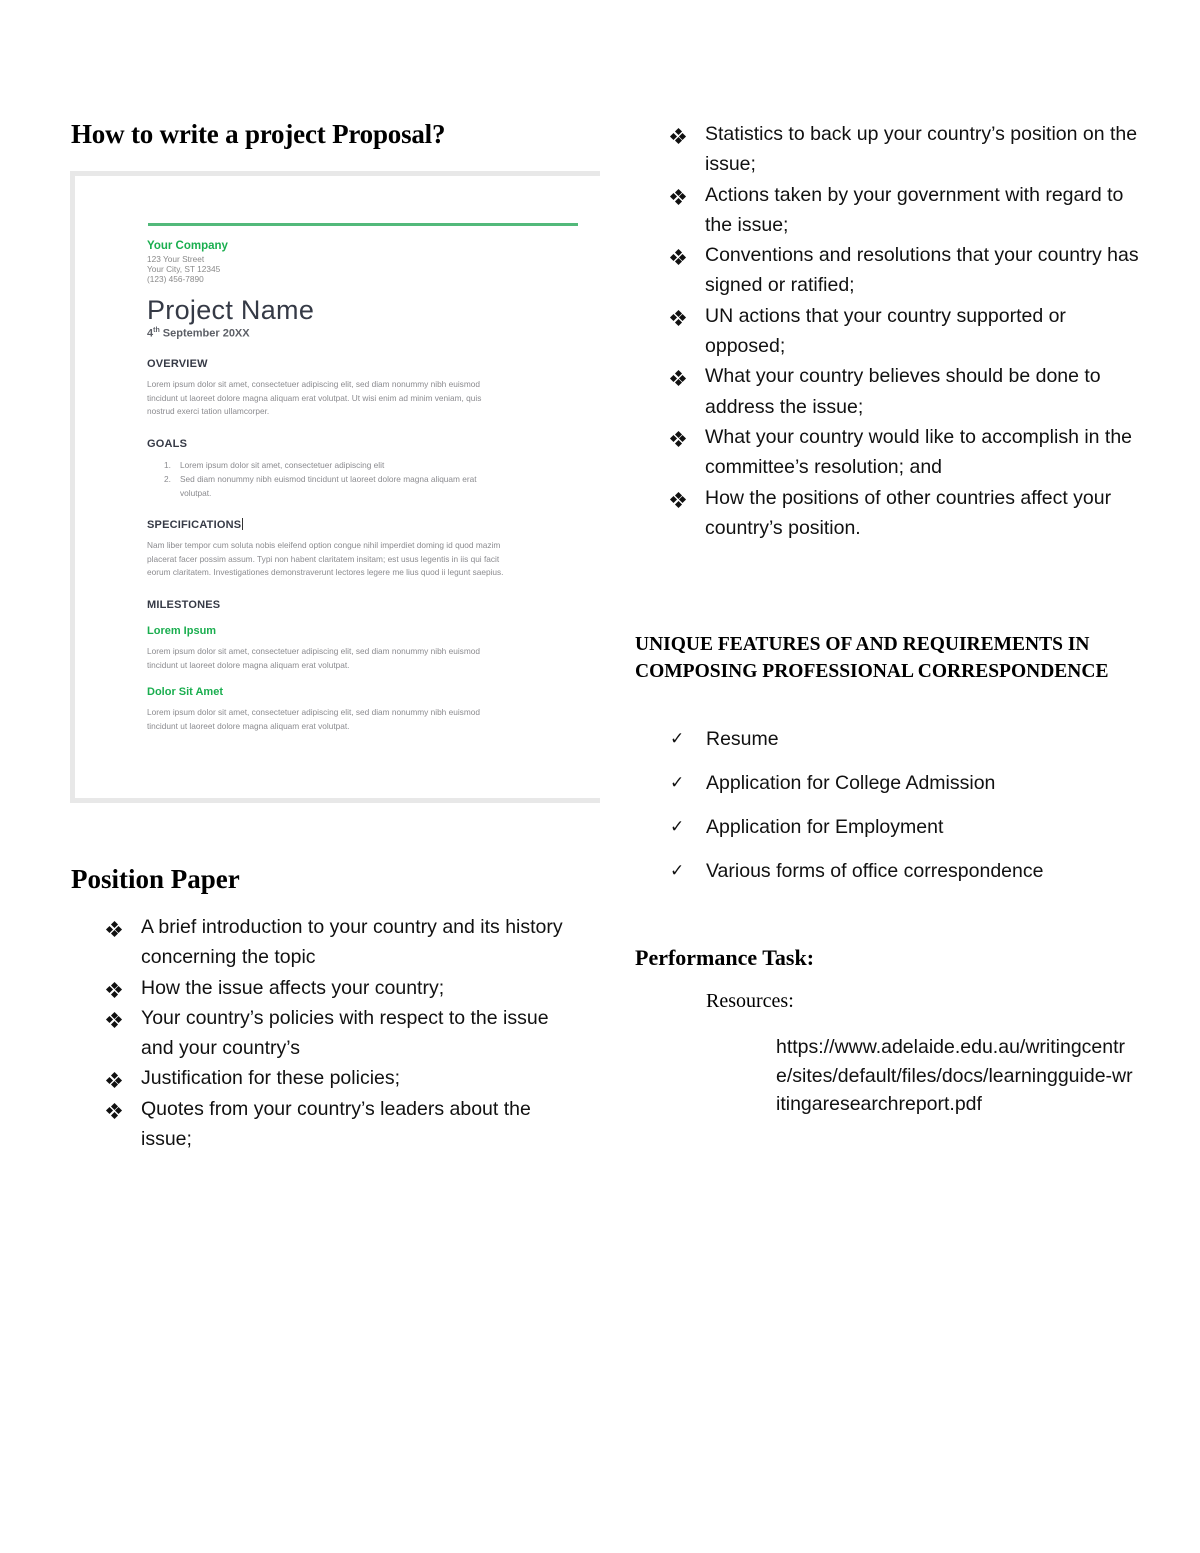 This screenshot has height=1553, width=1200. Describe the element at coordinates (187, 246) in the screenshot. I see `template-company: Your Company` at that location.